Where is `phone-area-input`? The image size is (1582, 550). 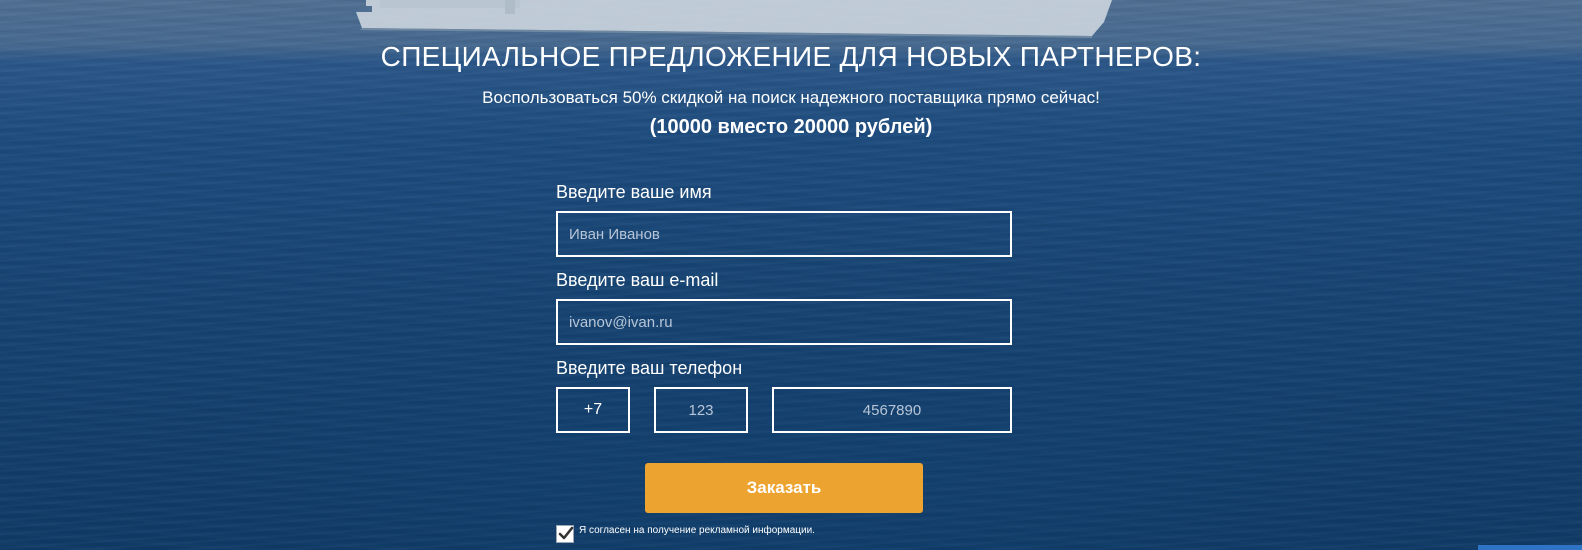
phone-area-input is located at coordinates (701, 410).